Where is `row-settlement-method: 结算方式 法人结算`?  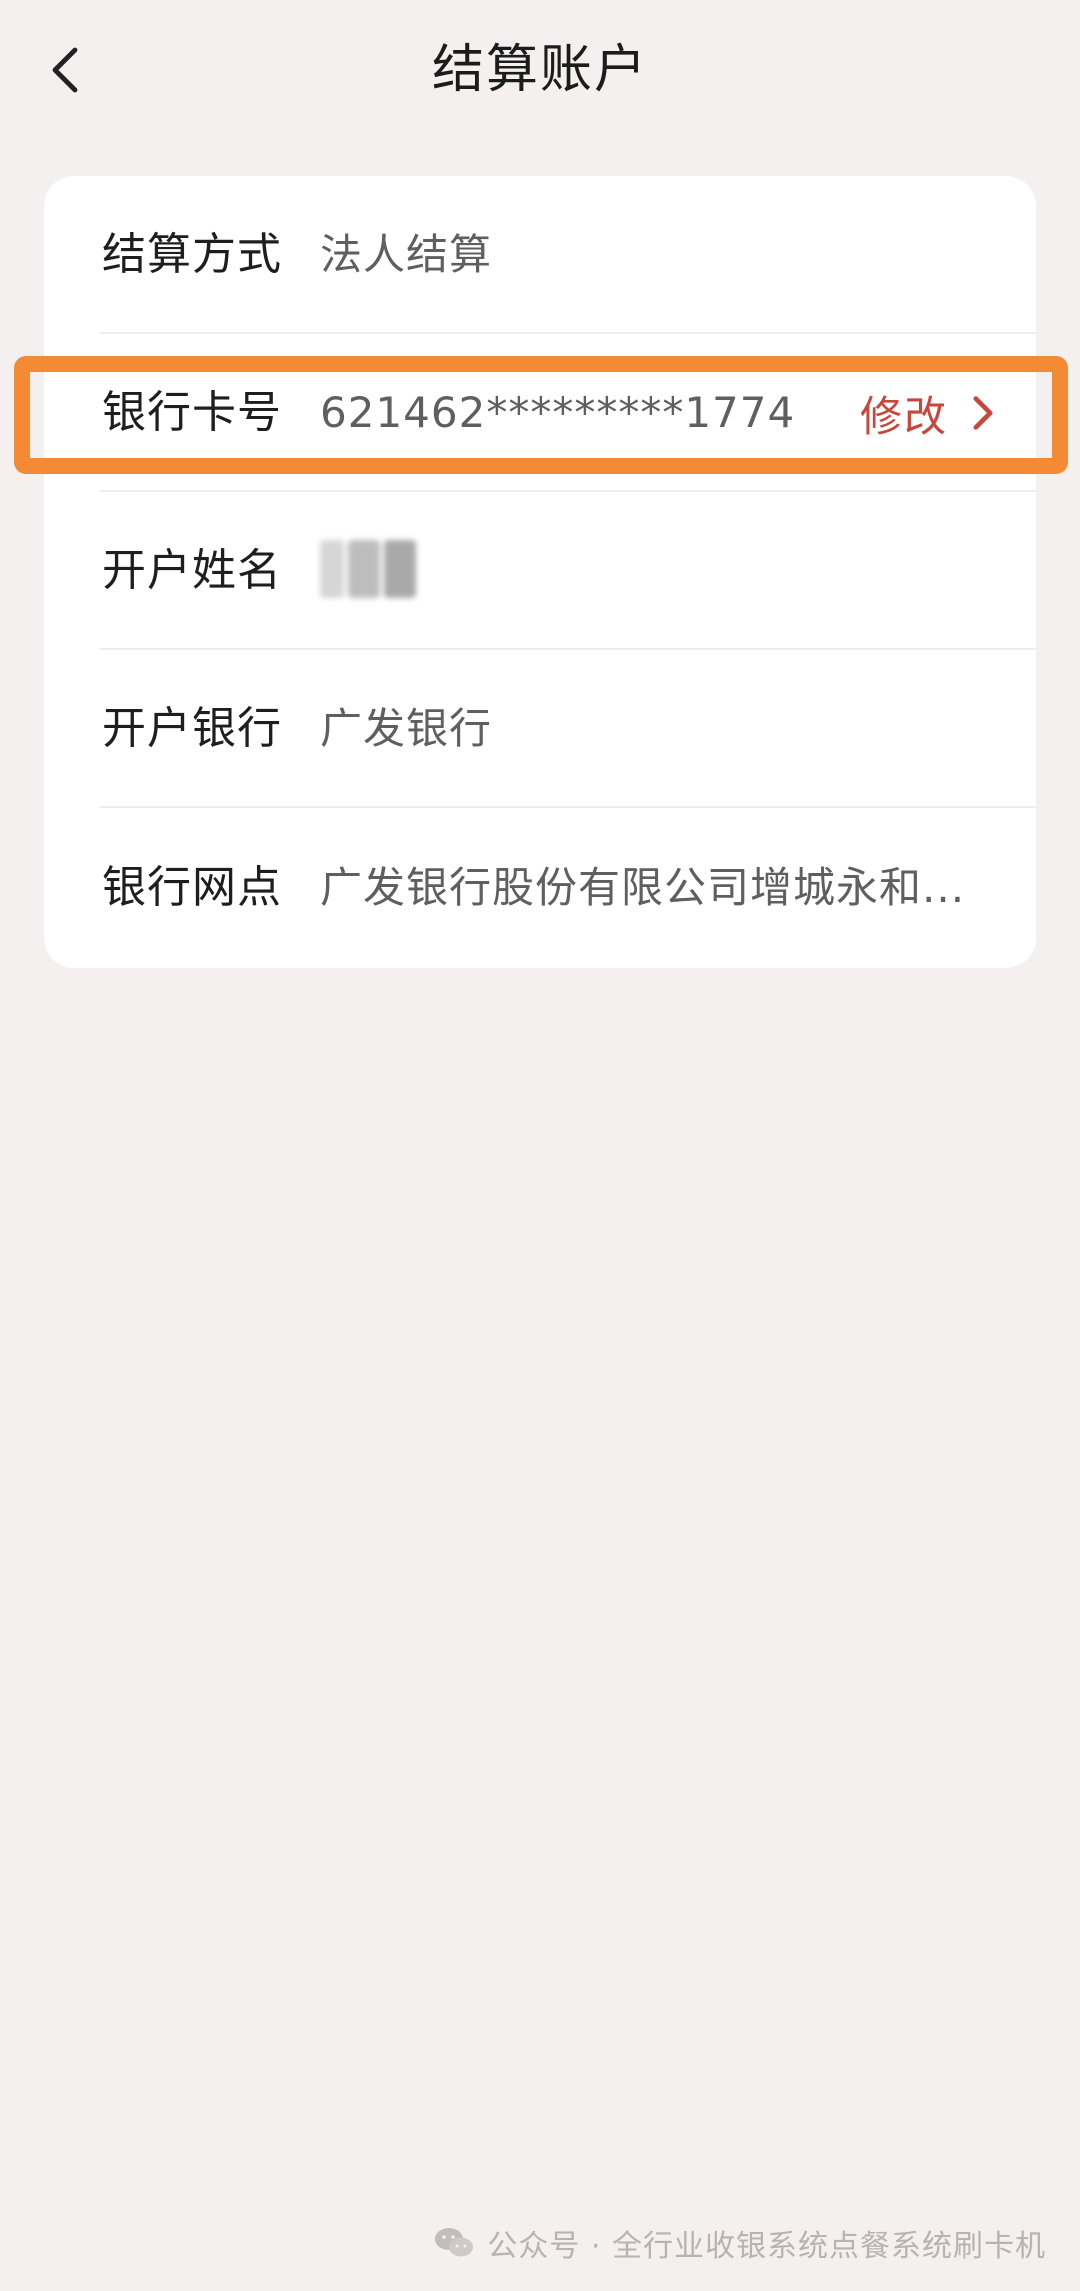
row-settlement-method: 结算方式 法人结算 is located at coordinates (540, 255).